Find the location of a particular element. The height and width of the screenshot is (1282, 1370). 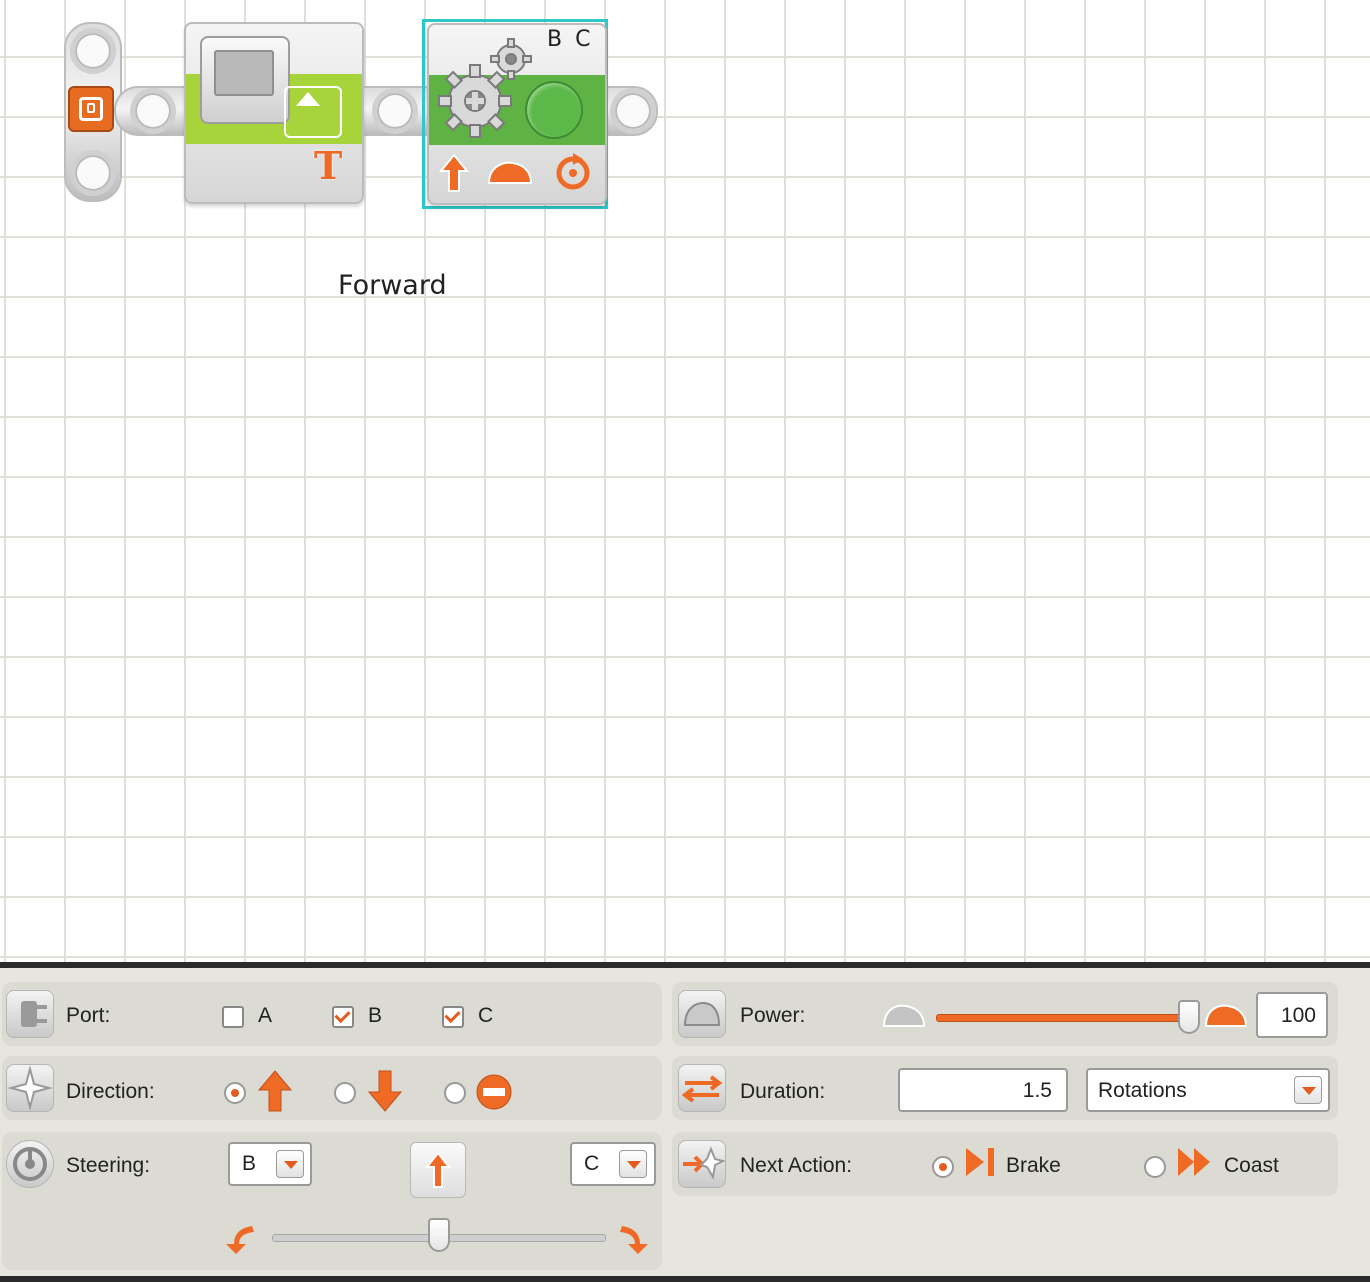

gears-icon is located at coordinates (485, 88).